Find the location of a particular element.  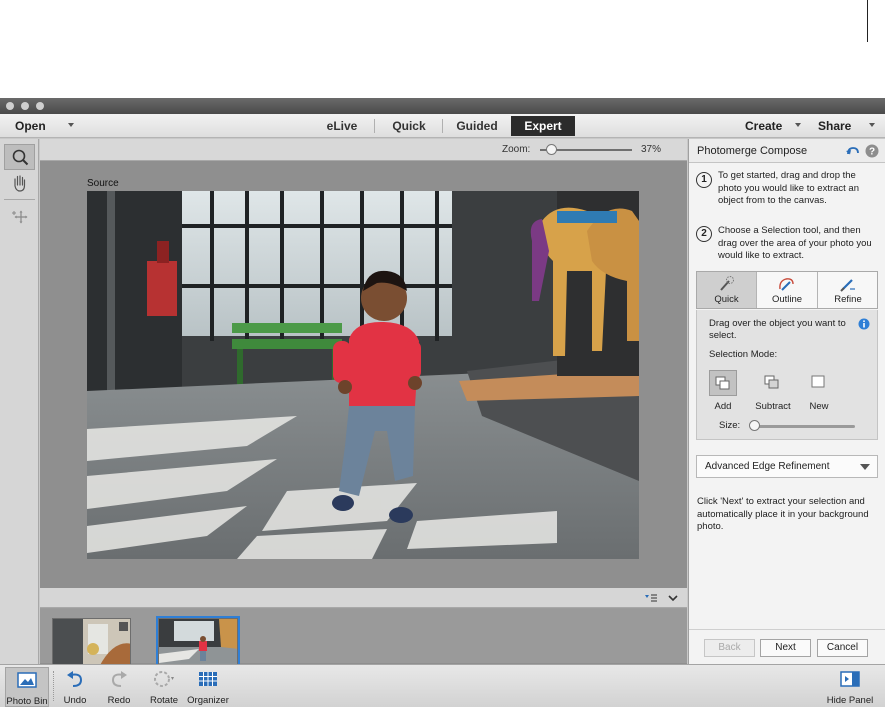

zoom-slider-handle is located at coordinates (551, 149).